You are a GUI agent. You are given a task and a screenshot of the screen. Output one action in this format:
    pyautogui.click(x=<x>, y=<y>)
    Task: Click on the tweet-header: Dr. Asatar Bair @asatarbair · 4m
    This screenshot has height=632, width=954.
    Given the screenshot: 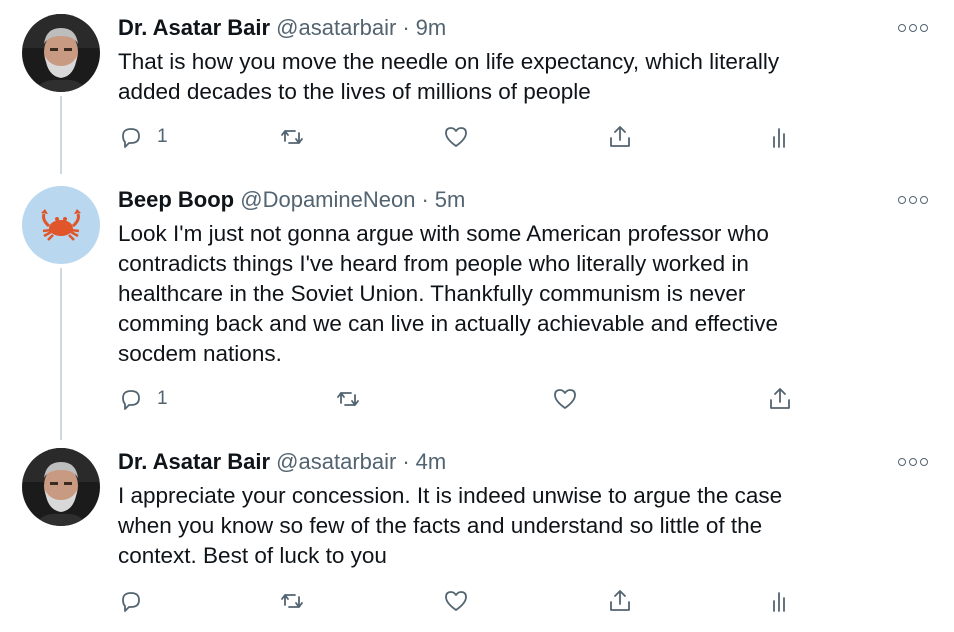 What is the action you would take?
    pyautogui.click(x=282, y=462)
    